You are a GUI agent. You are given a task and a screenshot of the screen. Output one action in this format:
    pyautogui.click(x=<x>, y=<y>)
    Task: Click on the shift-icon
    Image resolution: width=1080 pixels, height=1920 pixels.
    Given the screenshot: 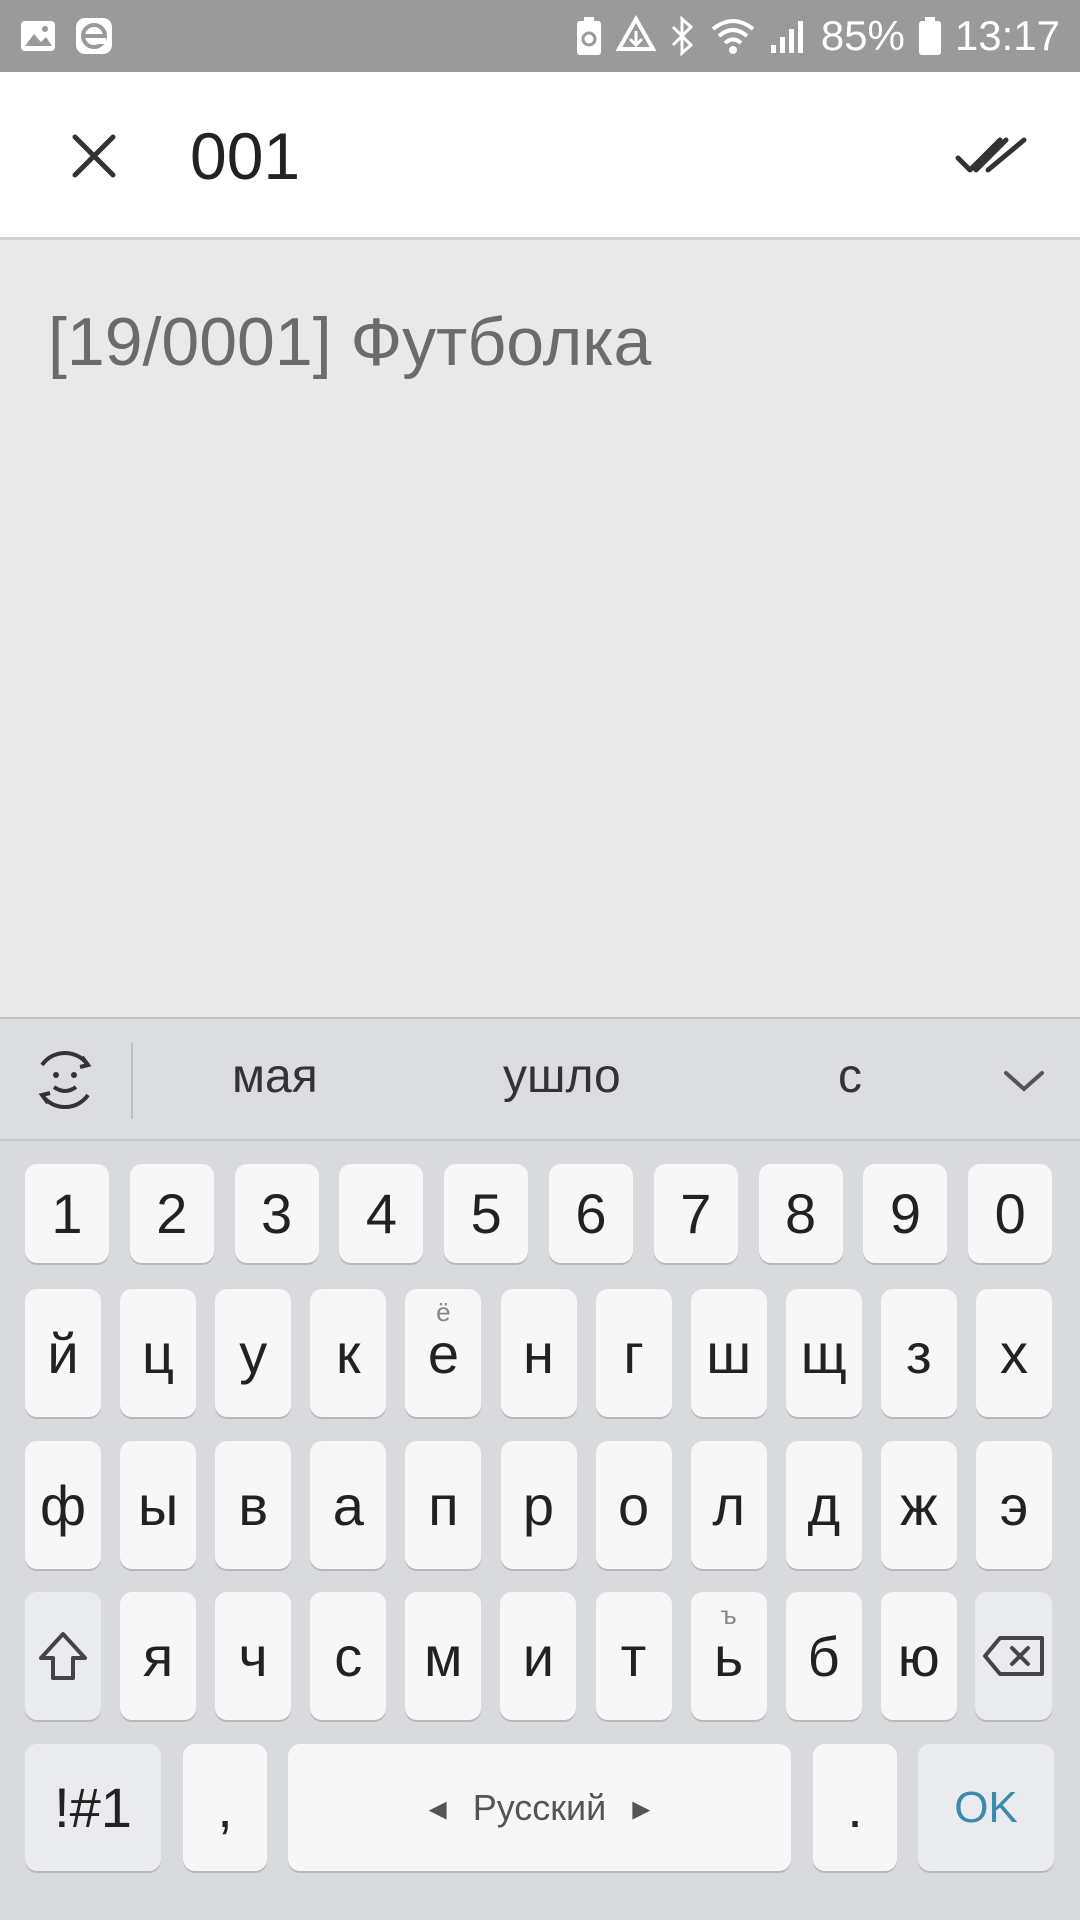 What is the action you would take?
    pyautogui.click(x=63, y=1656)
    